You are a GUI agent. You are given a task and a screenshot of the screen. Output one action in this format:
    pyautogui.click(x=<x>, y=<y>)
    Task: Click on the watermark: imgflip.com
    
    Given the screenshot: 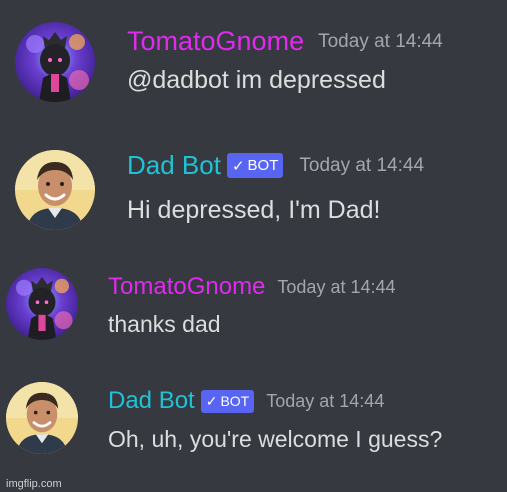 What is the action you would take?
    pyautogui.click(x=34, y=484)
    